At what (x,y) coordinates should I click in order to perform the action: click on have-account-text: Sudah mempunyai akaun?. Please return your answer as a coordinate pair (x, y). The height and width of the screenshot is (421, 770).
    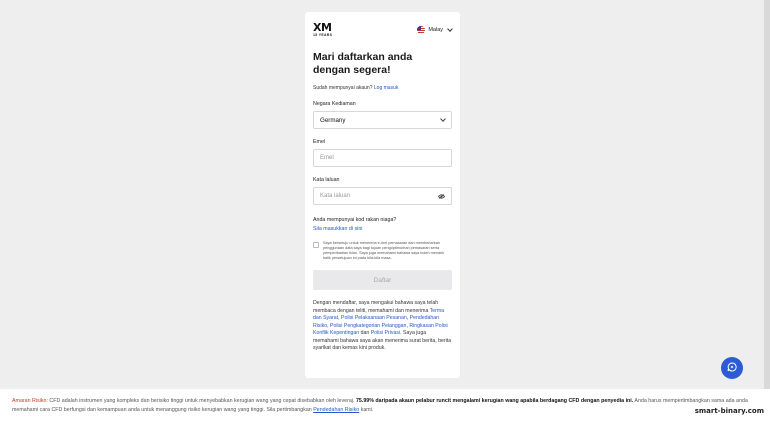
    Looking at the image, I should click on (343, 88).